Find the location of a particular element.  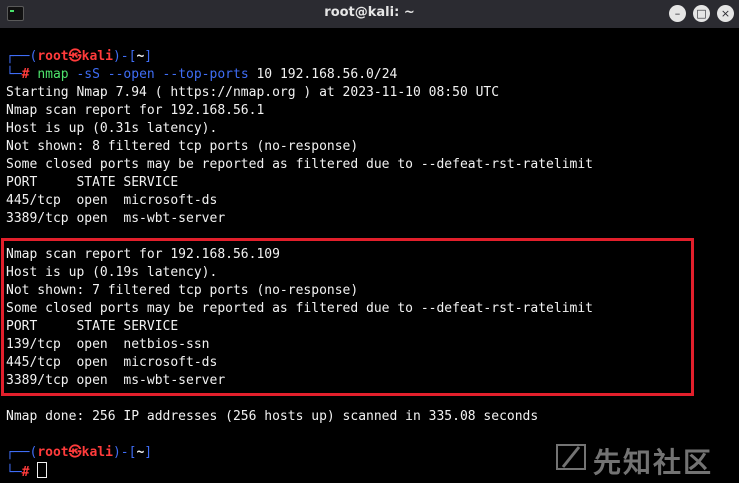

minimize-icon: – is located at coordinates (677, 13).